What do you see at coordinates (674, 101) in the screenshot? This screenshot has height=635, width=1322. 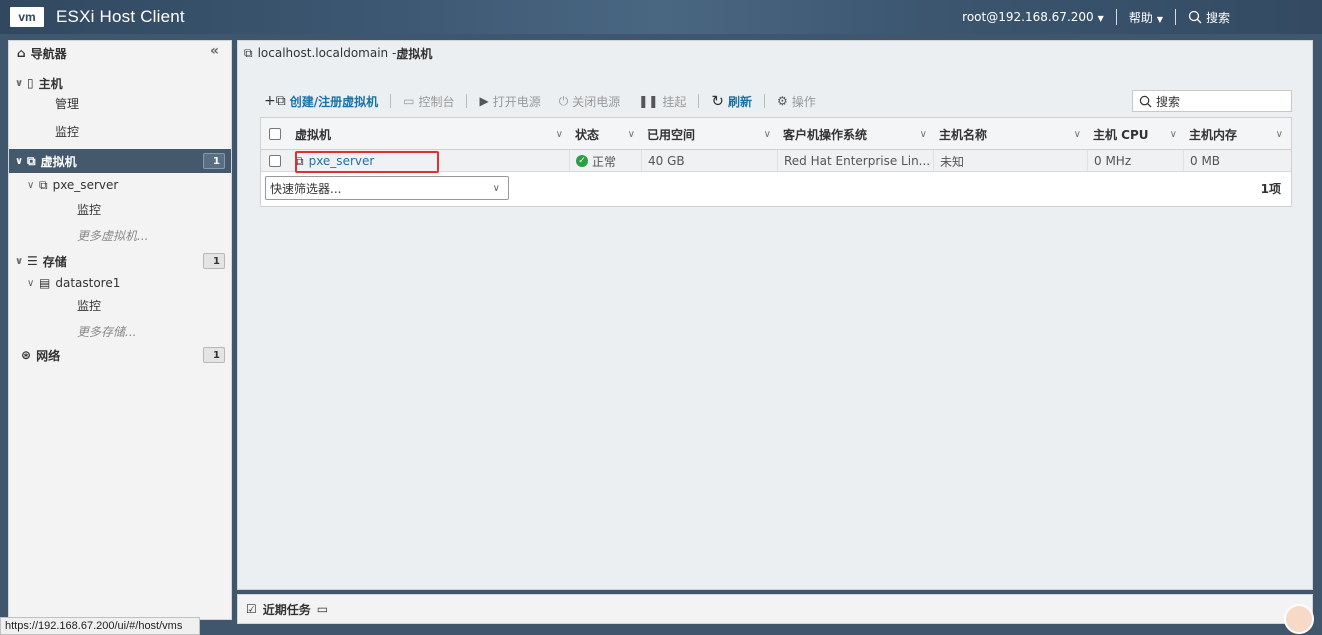 I see `suspend-label: 挂起` at bounding box center [674, 101].